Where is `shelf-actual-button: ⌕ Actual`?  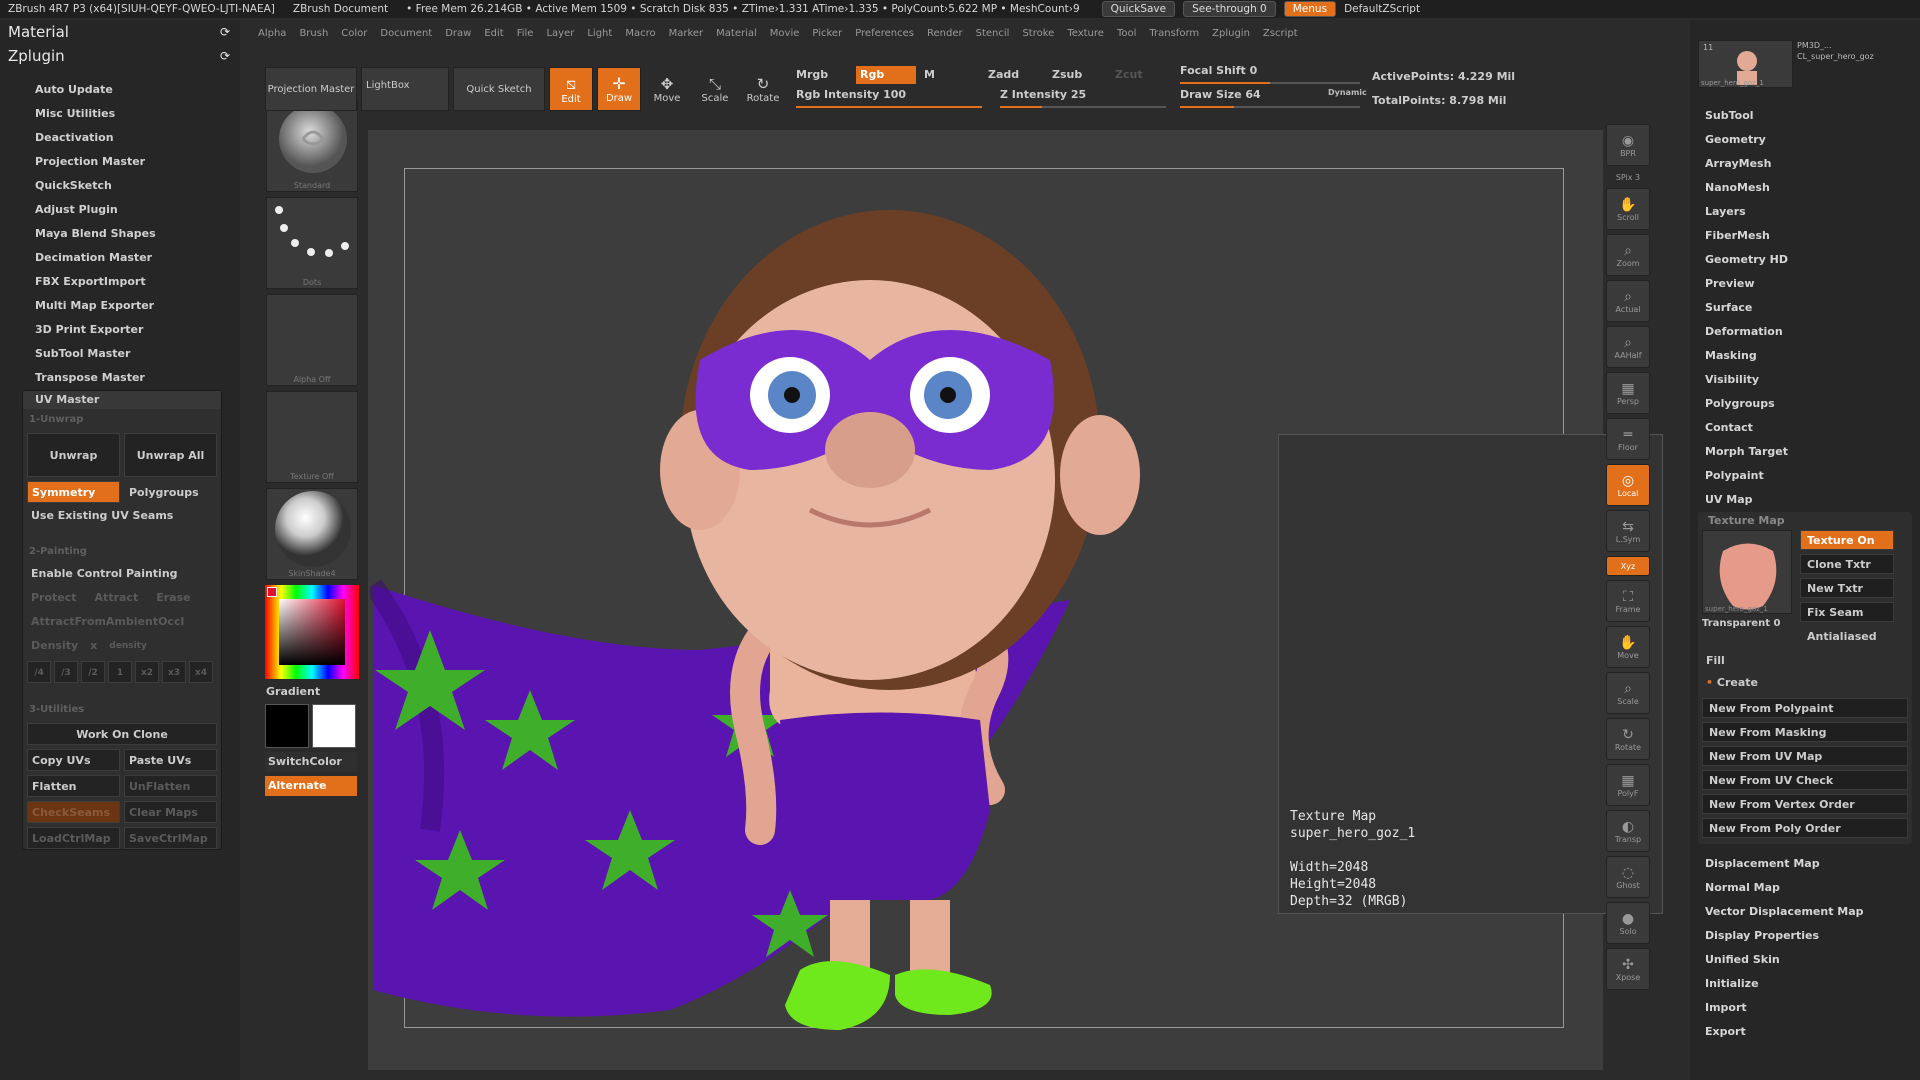 shelf-actual-button: ⌕ Actual is located at coordinates (1628, 301).